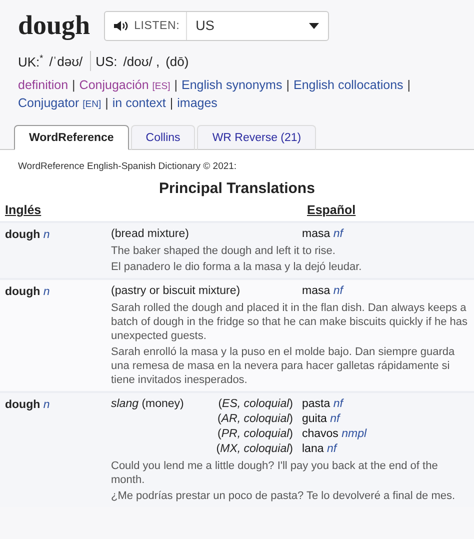  I want to click on column-header: Inglés, so click(23, 211).